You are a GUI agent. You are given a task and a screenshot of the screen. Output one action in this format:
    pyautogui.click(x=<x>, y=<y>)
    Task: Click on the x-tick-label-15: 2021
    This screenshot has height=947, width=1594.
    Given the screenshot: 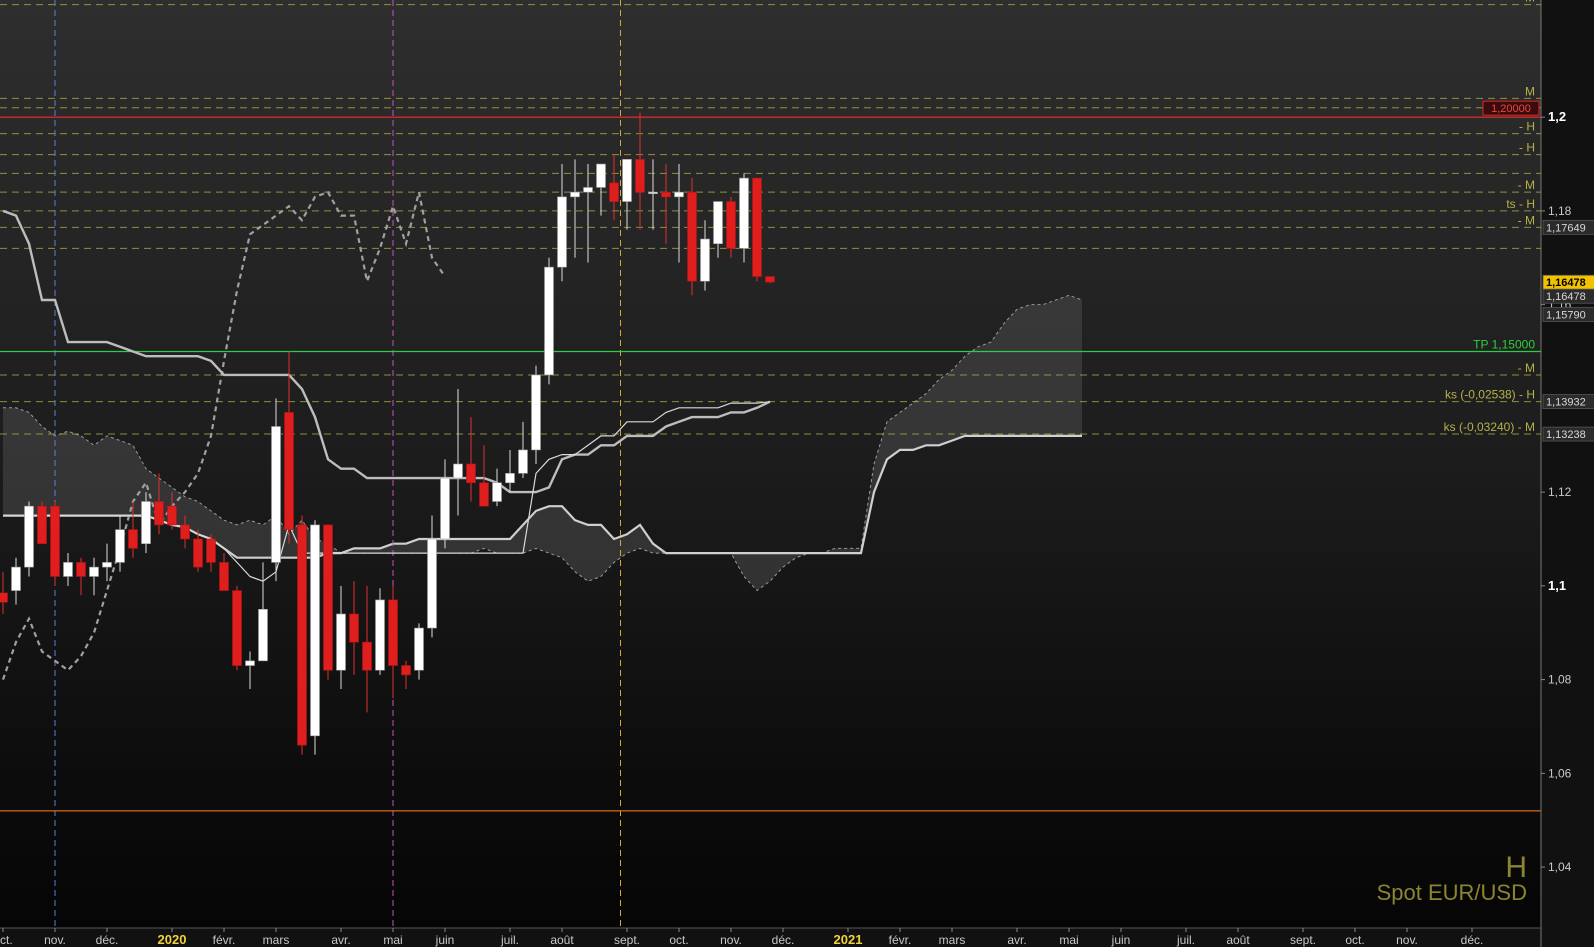 What is the action you would take?
    pyautogui.click(x=848, y=939)
    